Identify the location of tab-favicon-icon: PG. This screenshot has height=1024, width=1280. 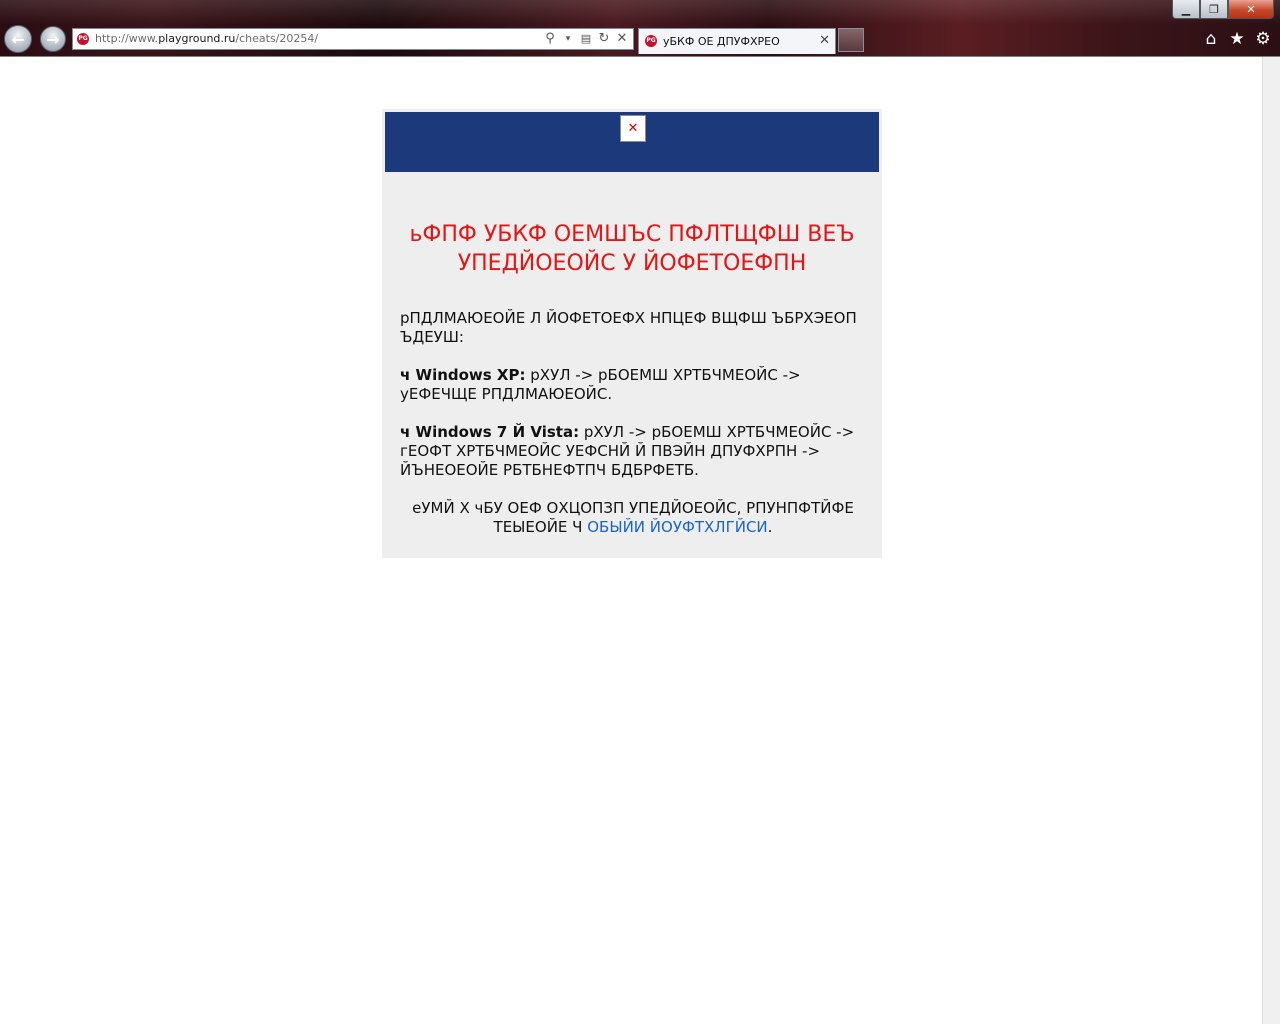
(651, 41).